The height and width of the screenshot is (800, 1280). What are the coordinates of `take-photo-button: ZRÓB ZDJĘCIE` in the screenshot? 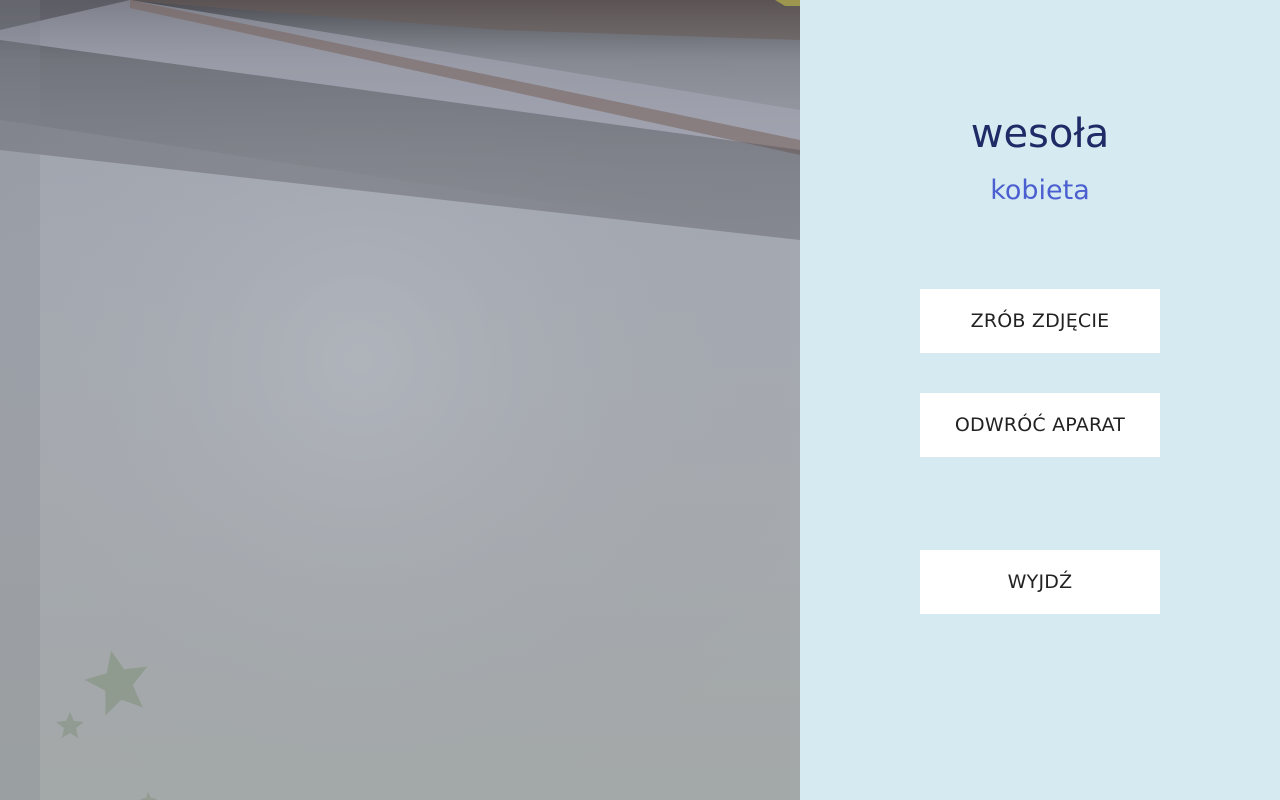 It's located at (1040, 321).